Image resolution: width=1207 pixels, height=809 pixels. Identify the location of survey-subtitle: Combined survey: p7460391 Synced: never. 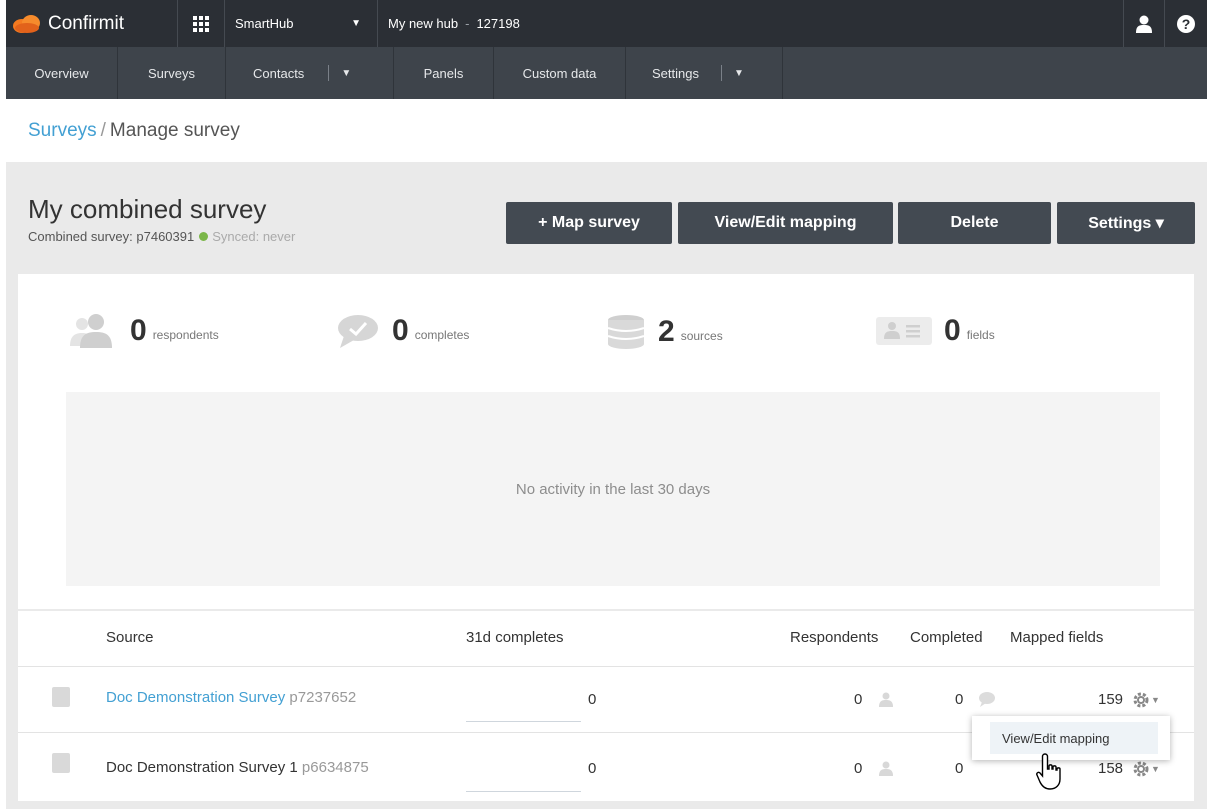
(161, 236).